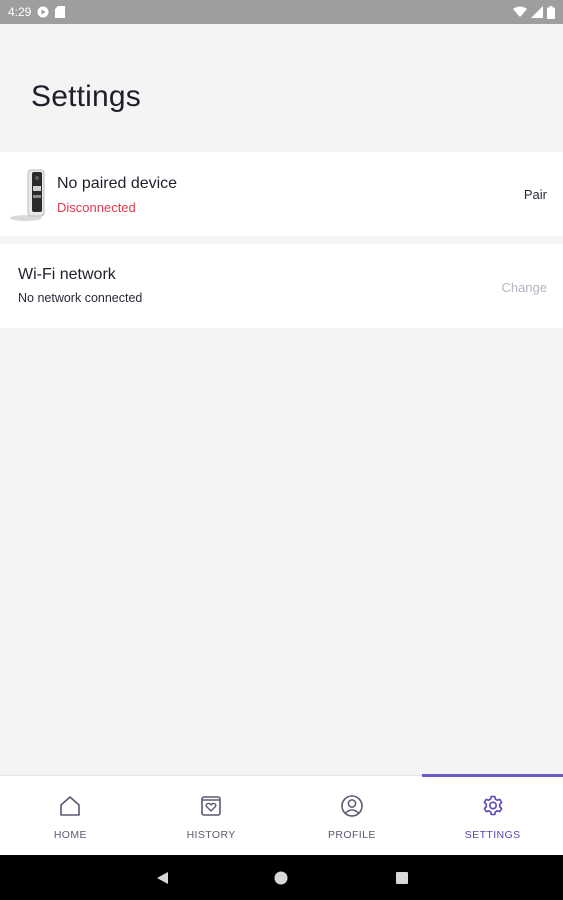  I want to click on pair-button: Pair, so click(535, 194).